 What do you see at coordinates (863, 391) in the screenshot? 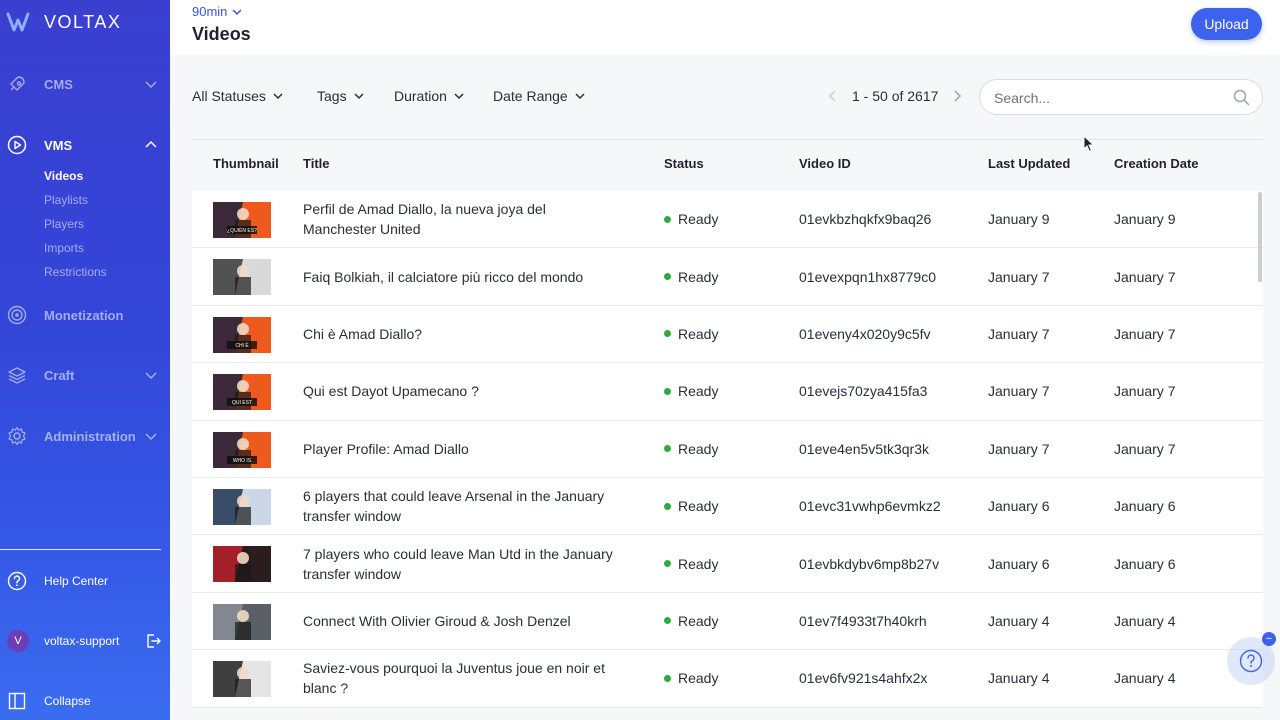
I see `video-id: 01evejs70zya415fa3` at bounding box center [863, 391].